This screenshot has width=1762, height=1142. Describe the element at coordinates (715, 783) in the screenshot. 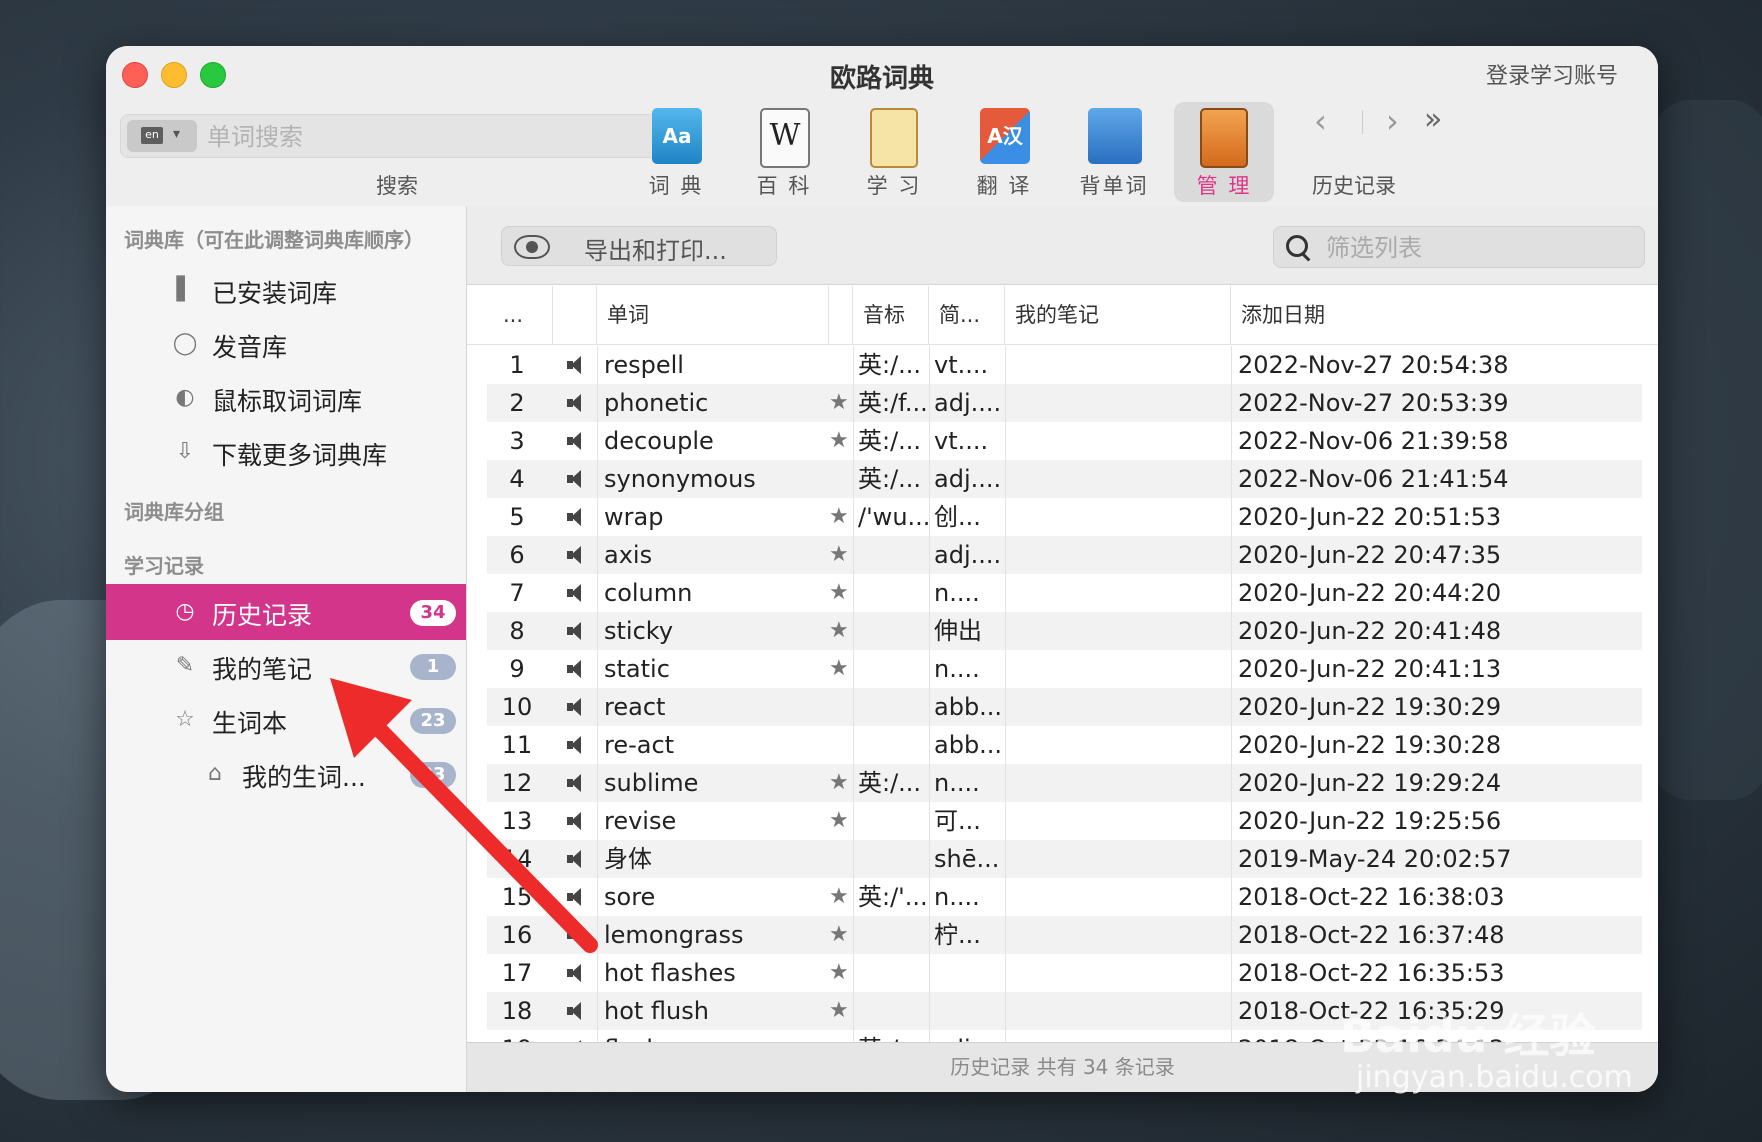

I see `row-word: sublime` at that location.